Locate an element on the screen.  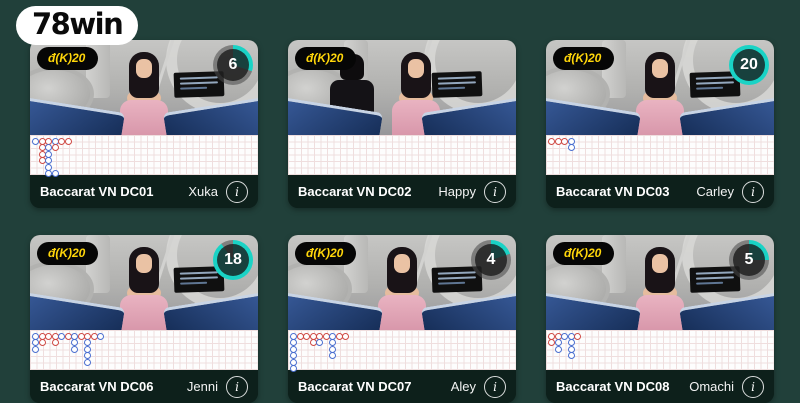
table-name: Baccarat VN DC08 is located at coordinates (613, 386).